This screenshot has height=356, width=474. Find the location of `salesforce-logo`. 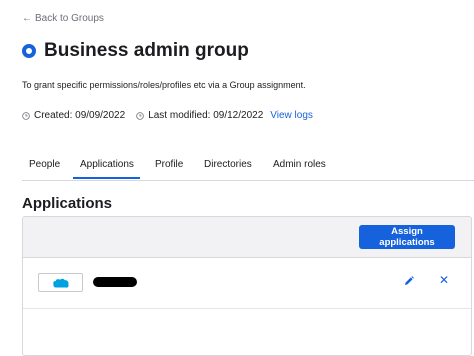

salesforce-logo is located at coordinates (60, 282).